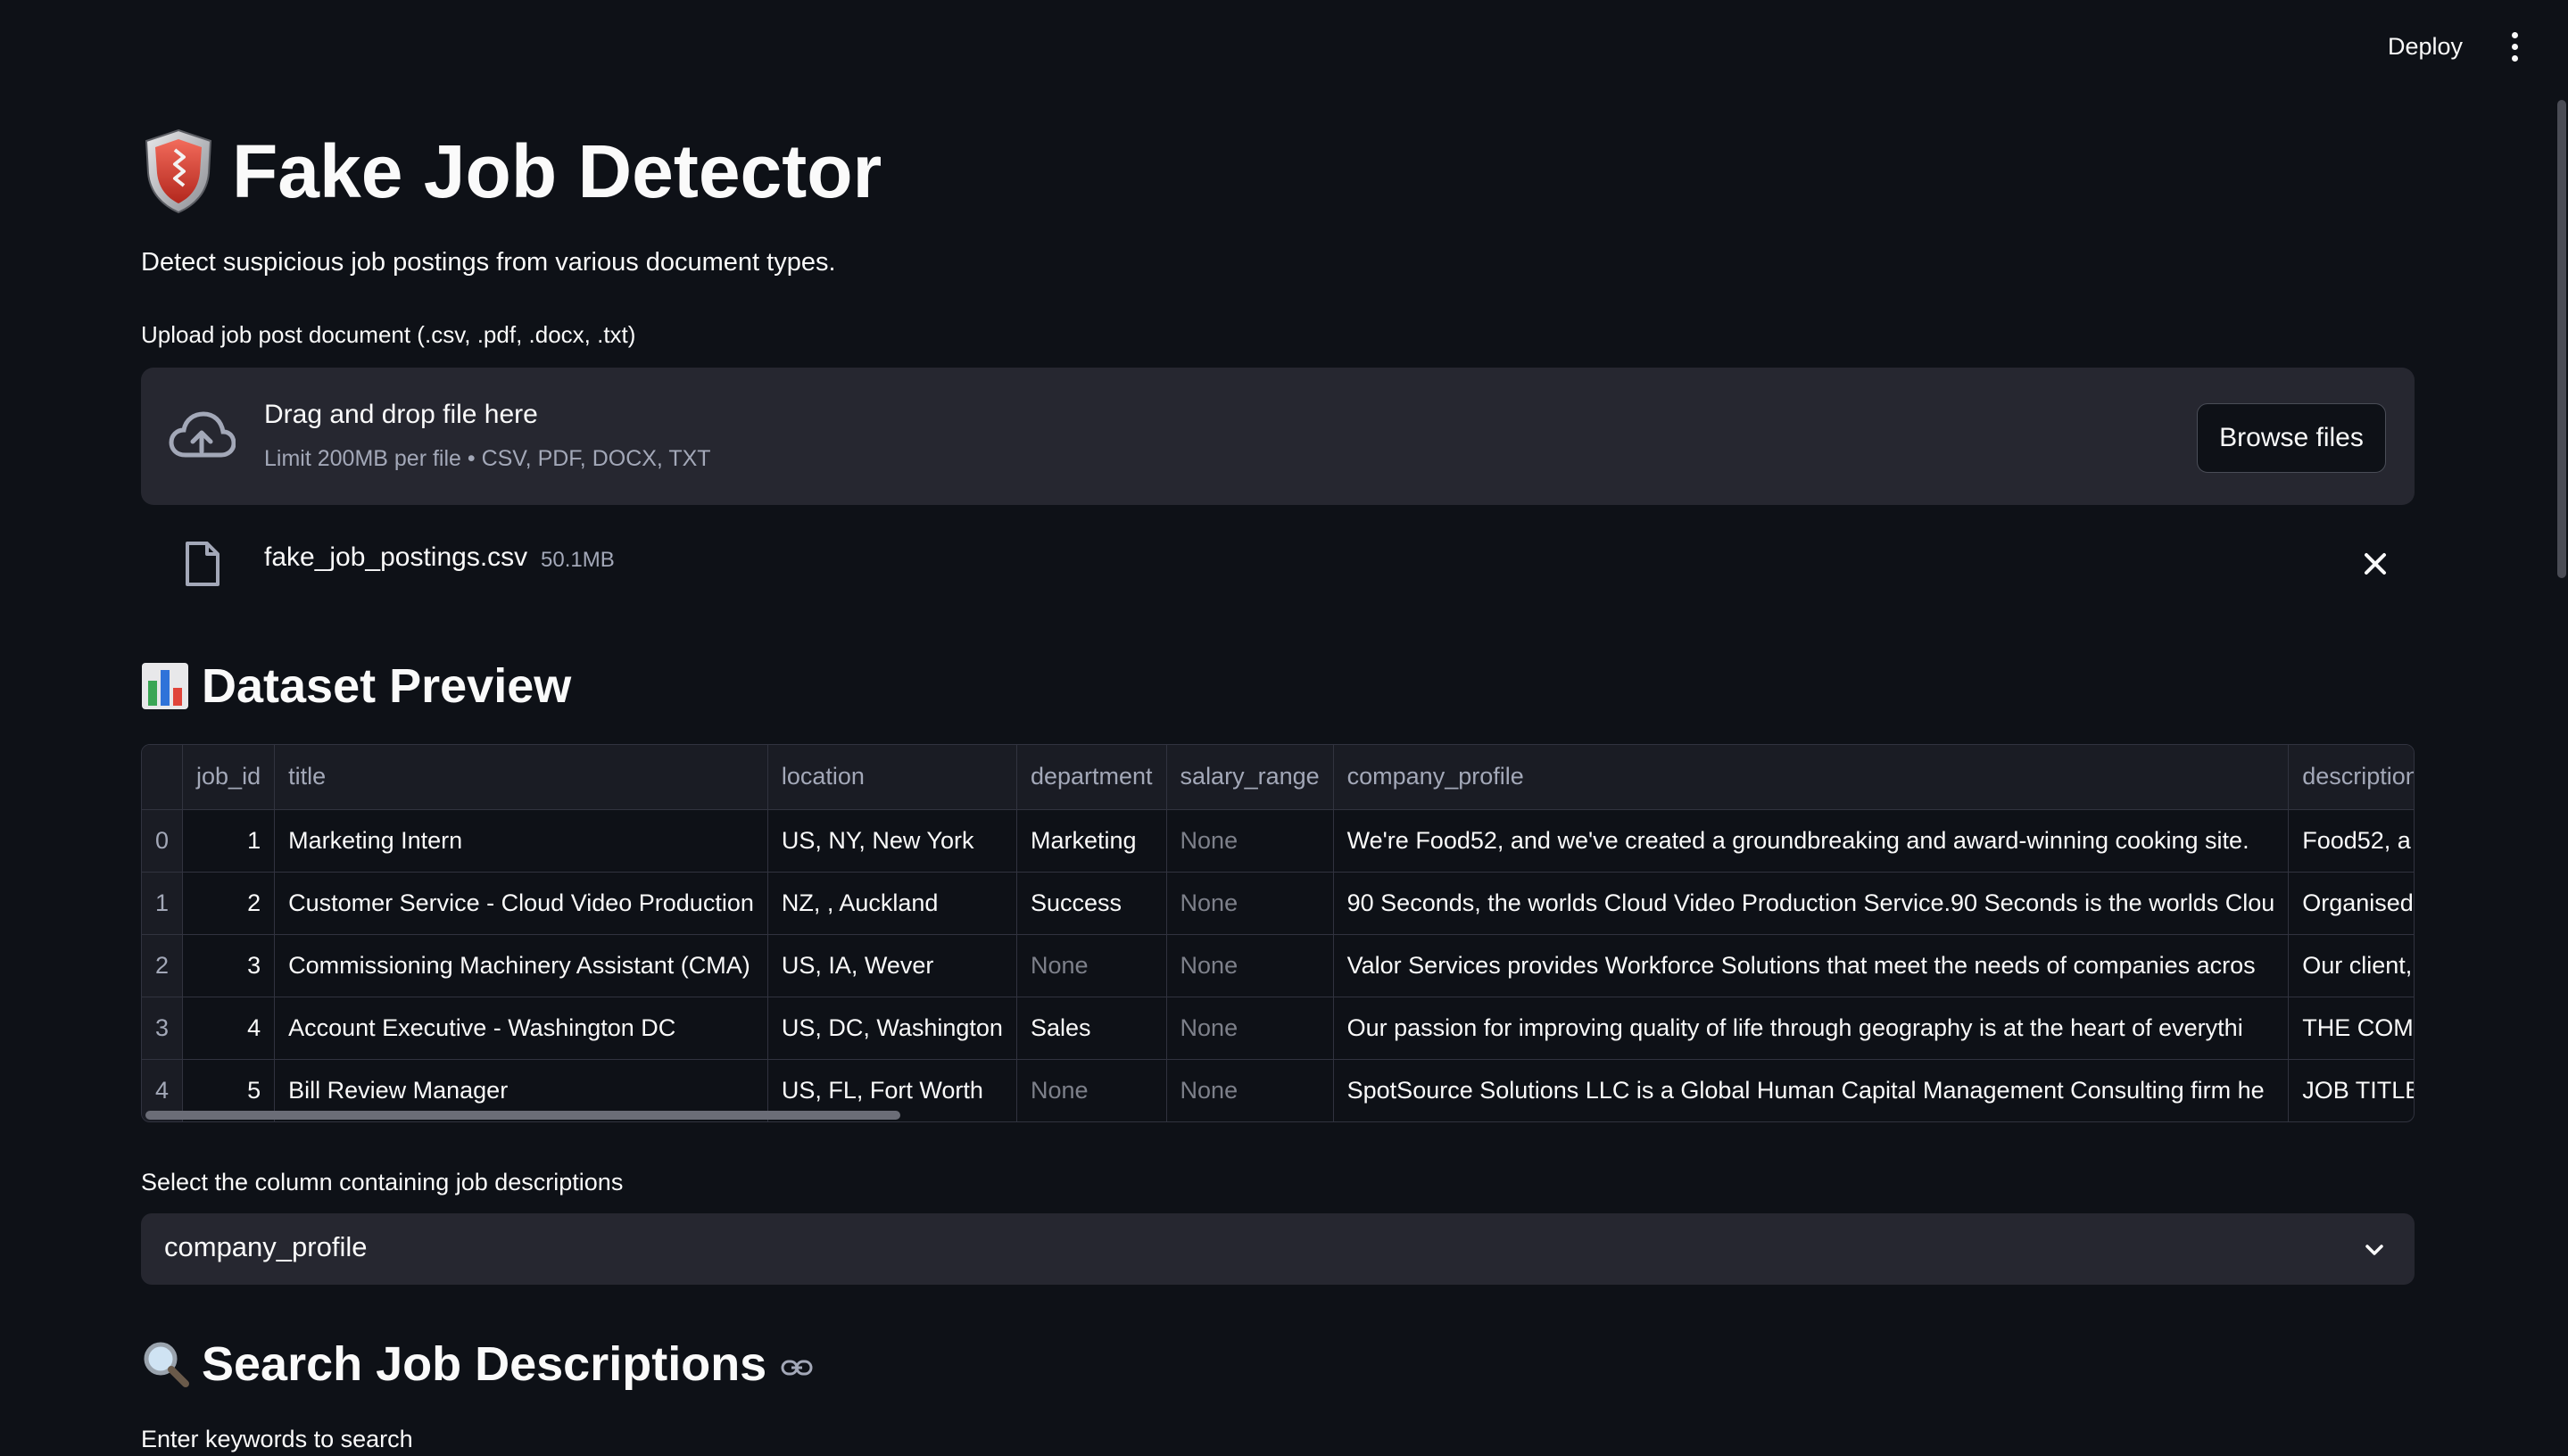 The image size is (2568, 1456). What do you see at coordinates (2514, 47) in the screenshot?
I see `more-vertical-icon` at bounding box center [2514, 47].